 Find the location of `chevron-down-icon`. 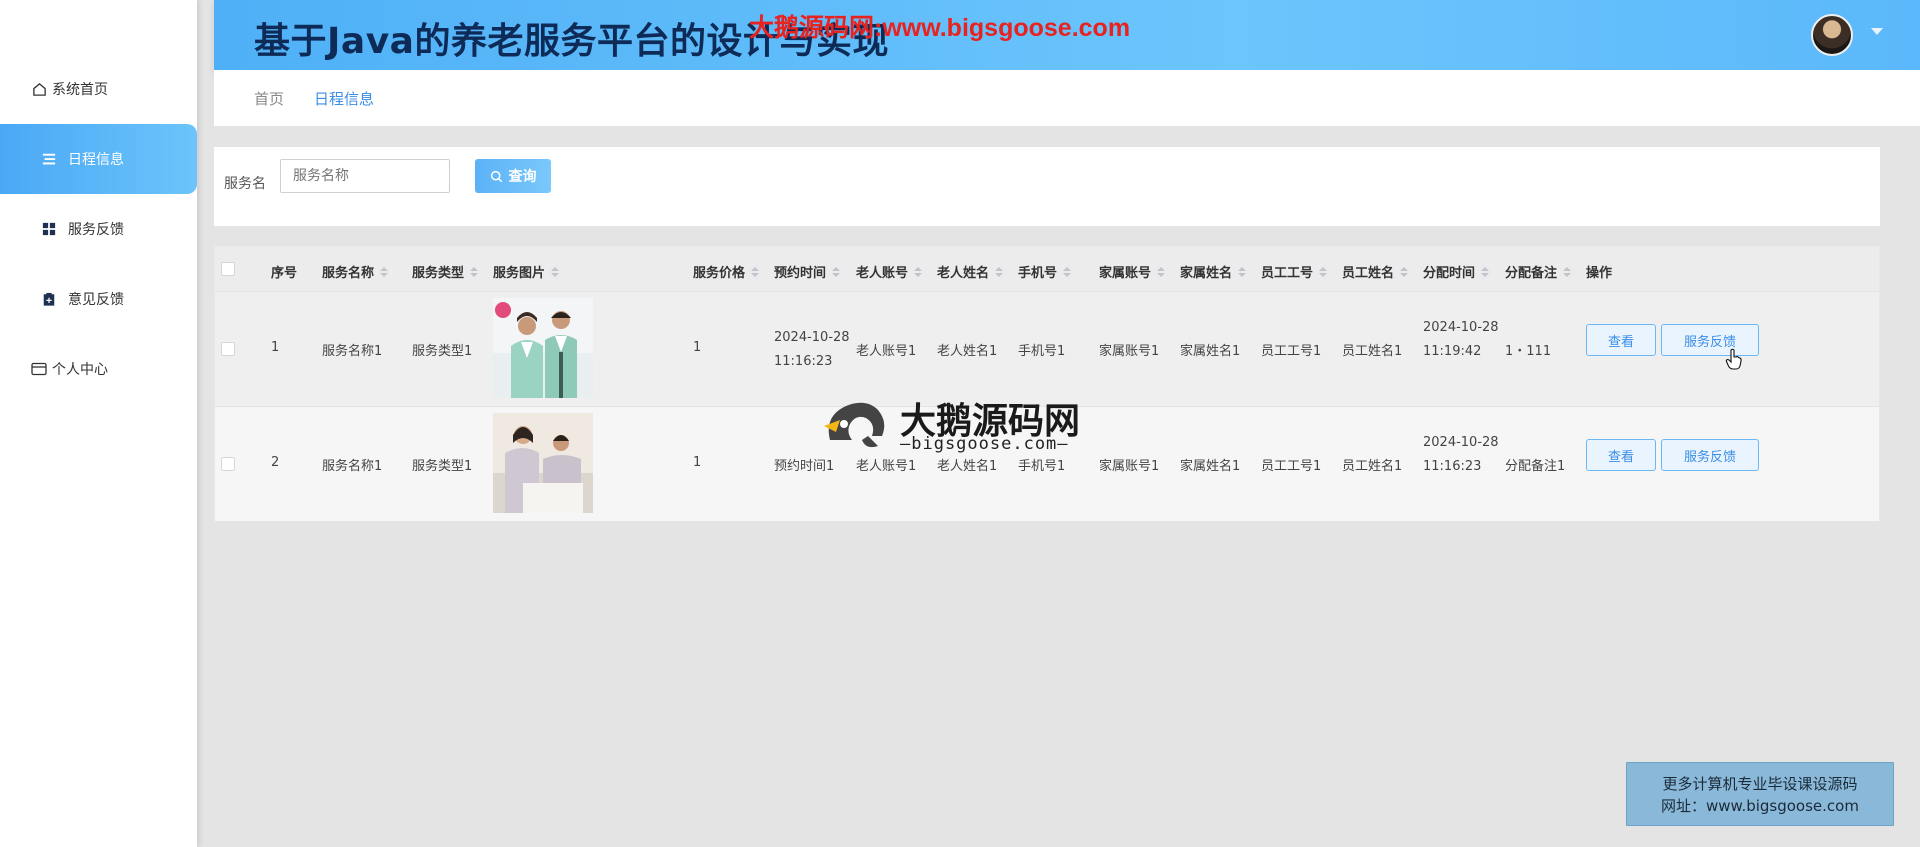

chevron-down-icon is located at coordinates (1877, 31).